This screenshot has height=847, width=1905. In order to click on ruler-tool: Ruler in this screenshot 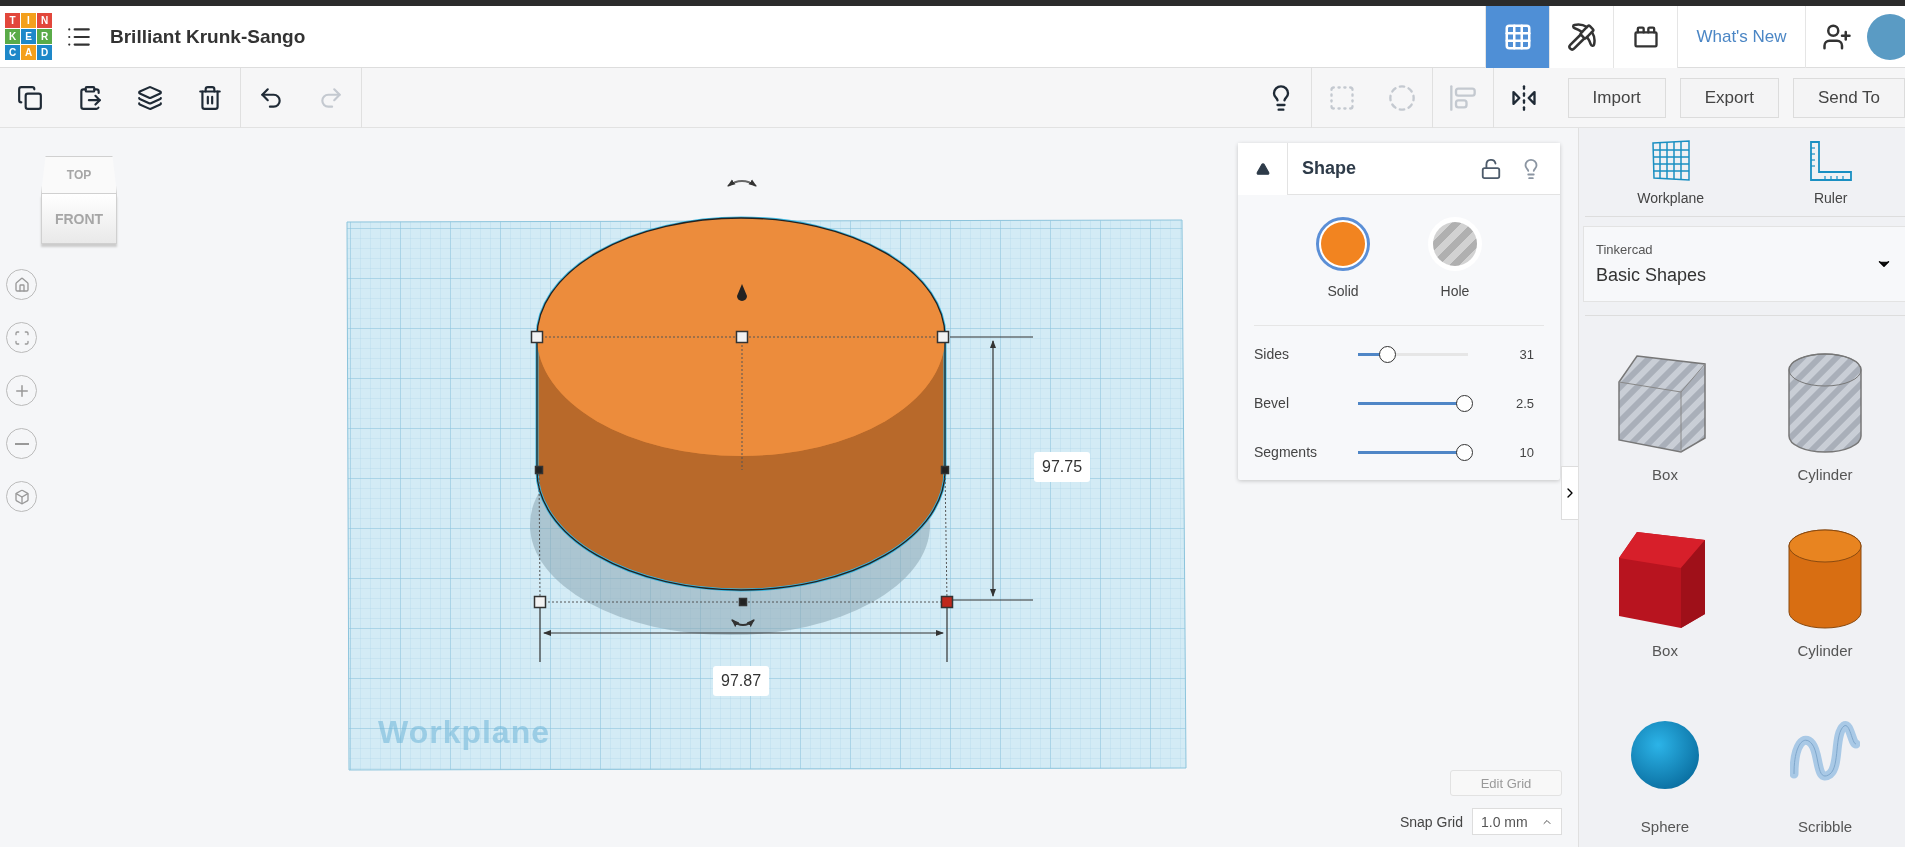, I will do `click(1830, 173)`.